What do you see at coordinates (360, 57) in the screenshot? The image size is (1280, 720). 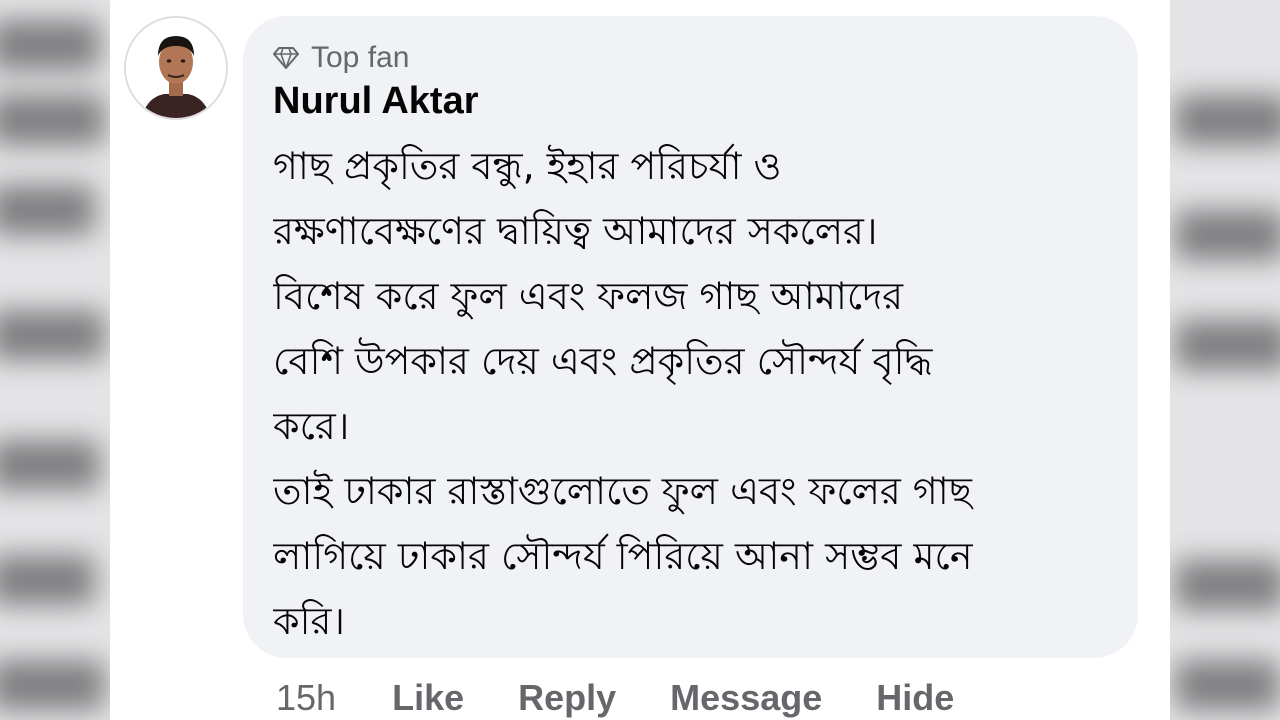 I see `badge-label: Top fan` at bounding box center [360, 57].